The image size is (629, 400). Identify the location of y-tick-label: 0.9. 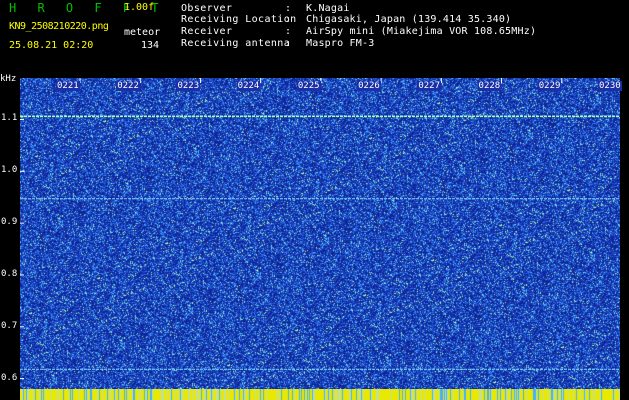
(9, 222).